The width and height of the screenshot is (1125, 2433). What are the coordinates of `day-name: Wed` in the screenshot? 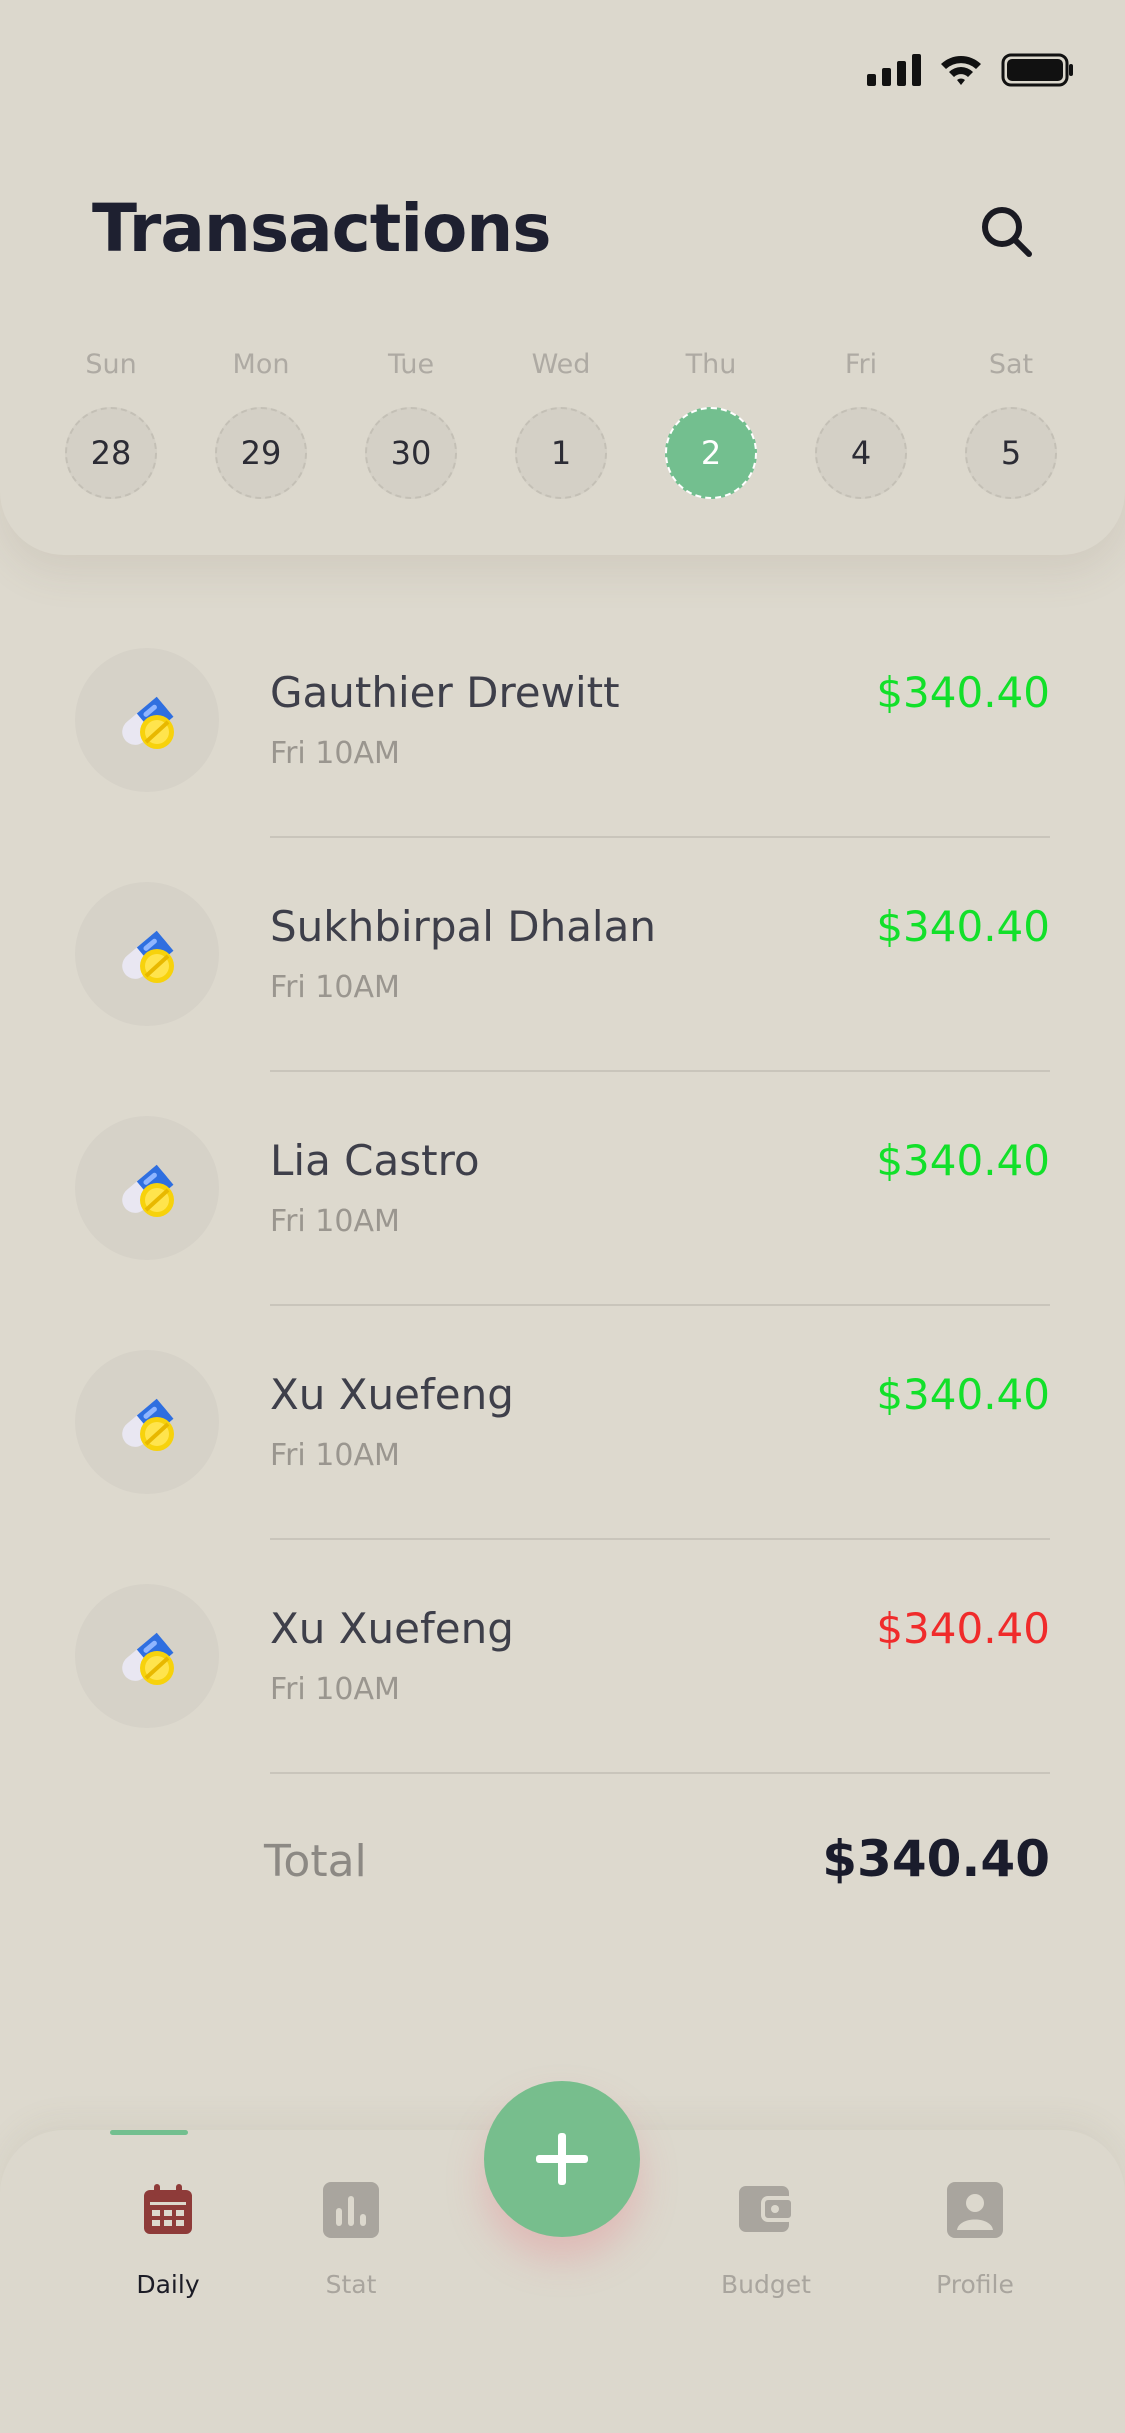 It's located at (561, 364).